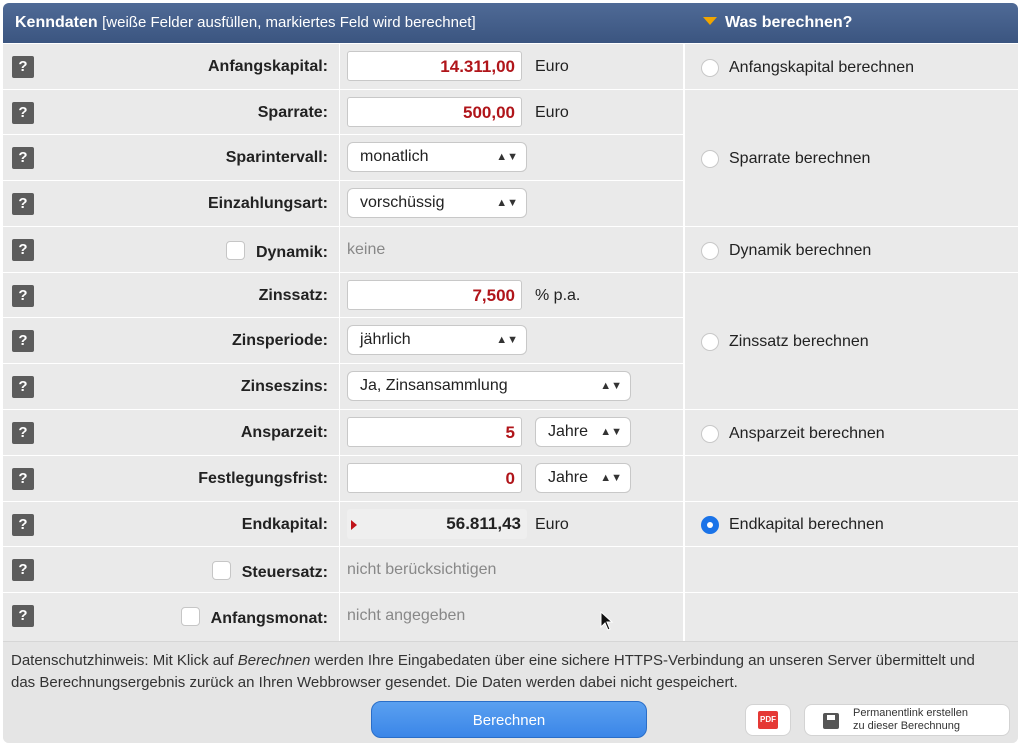  I want to click on anfangsmonat-checkbox, so click(190, 616).